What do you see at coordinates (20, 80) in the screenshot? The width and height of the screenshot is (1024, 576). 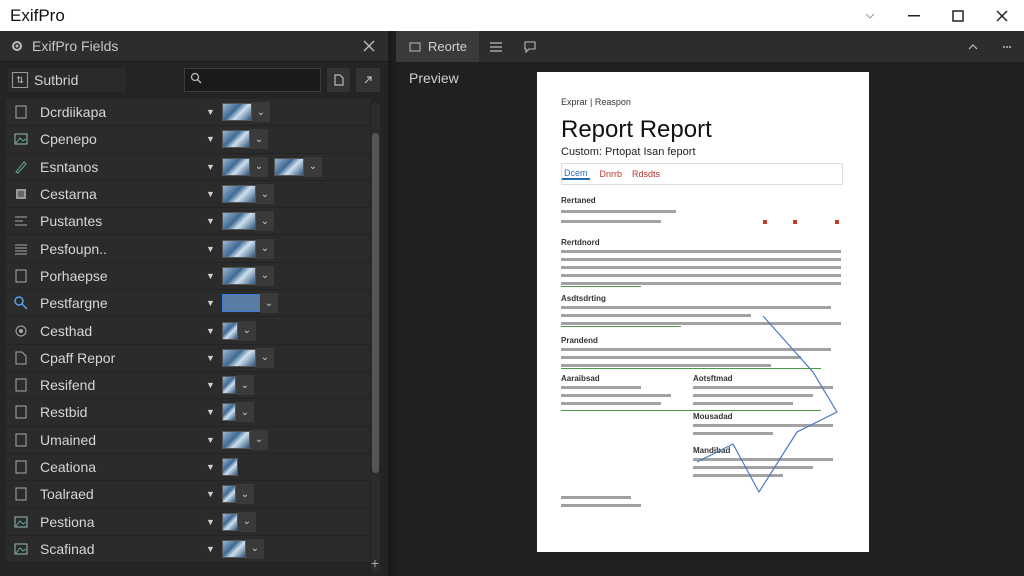 I see `sort-icon: ⇅` at bounding box center [20, 80].